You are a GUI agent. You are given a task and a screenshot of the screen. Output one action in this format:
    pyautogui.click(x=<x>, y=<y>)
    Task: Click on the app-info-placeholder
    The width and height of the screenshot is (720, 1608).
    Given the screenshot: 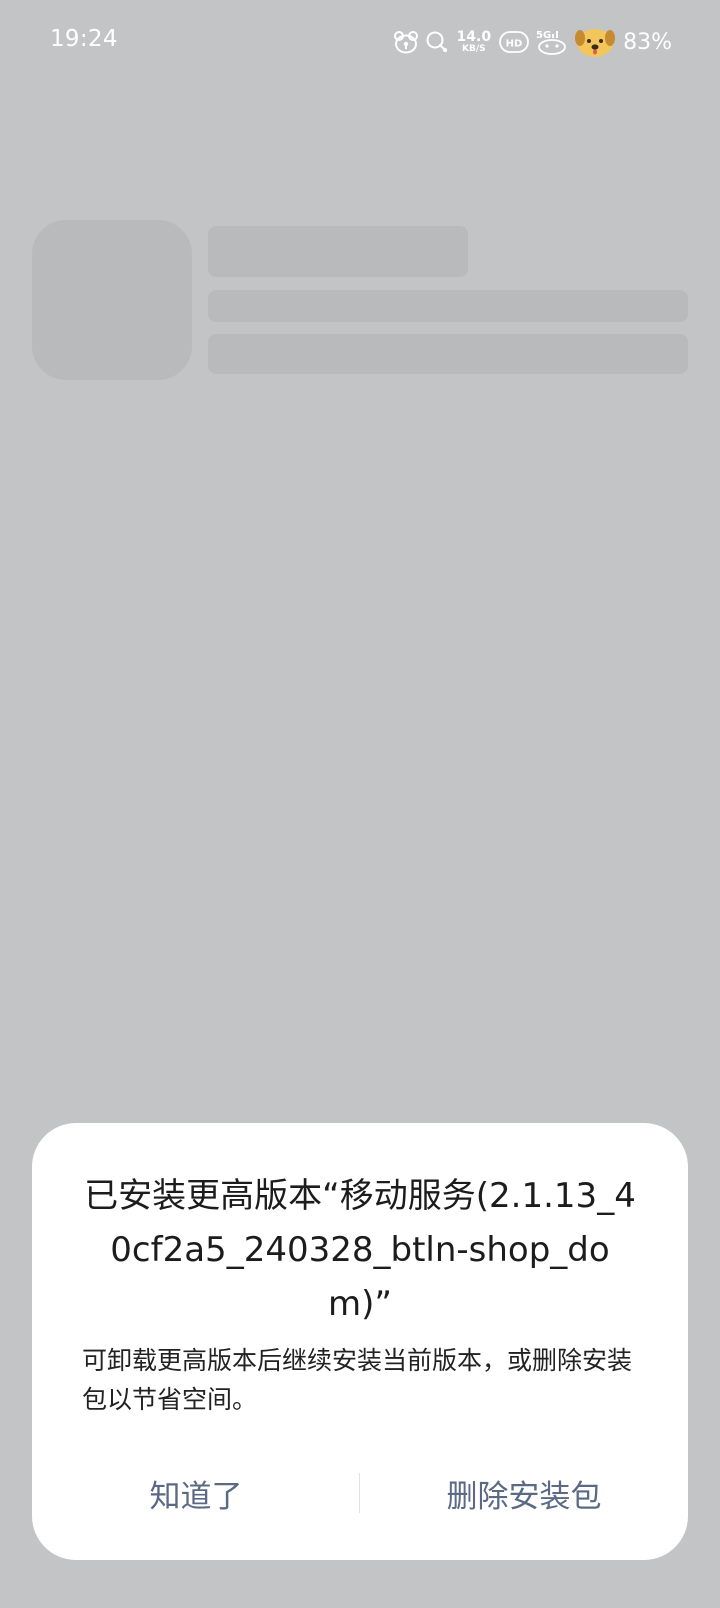 What is the action you would take?
    pyautogui.click(x=448, y=306)
    